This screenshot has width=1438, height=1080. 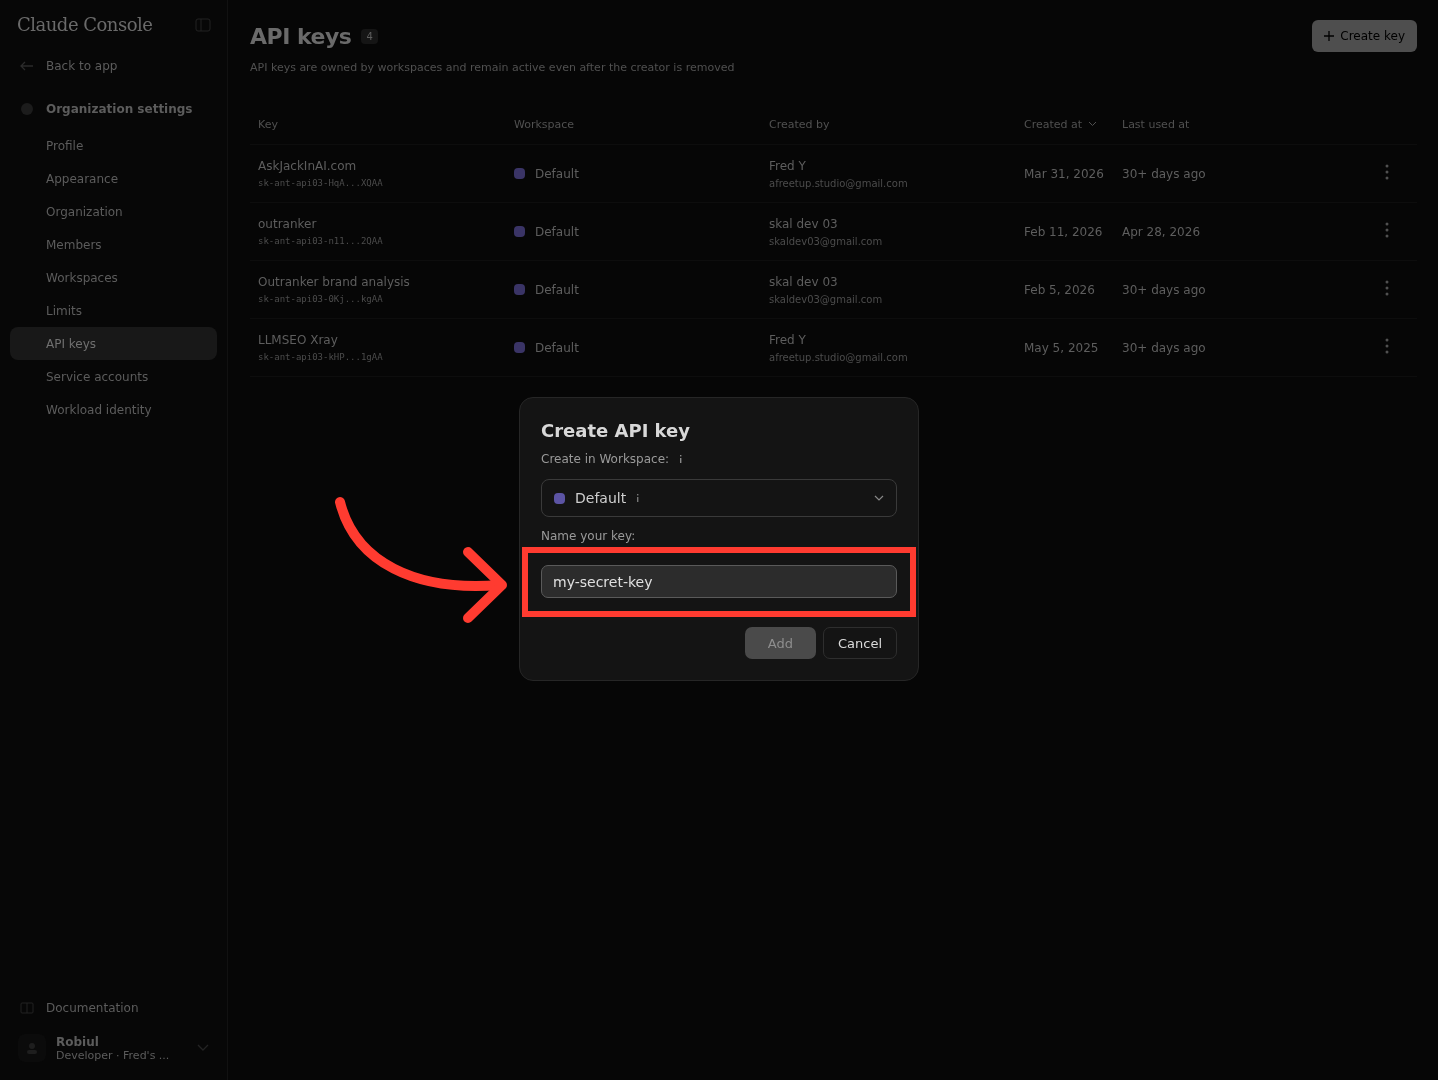 What do you see at coordinates (1156, 124) in the screenshot?
I see `column-header: Last used at` at bounding box center [1156, 124].